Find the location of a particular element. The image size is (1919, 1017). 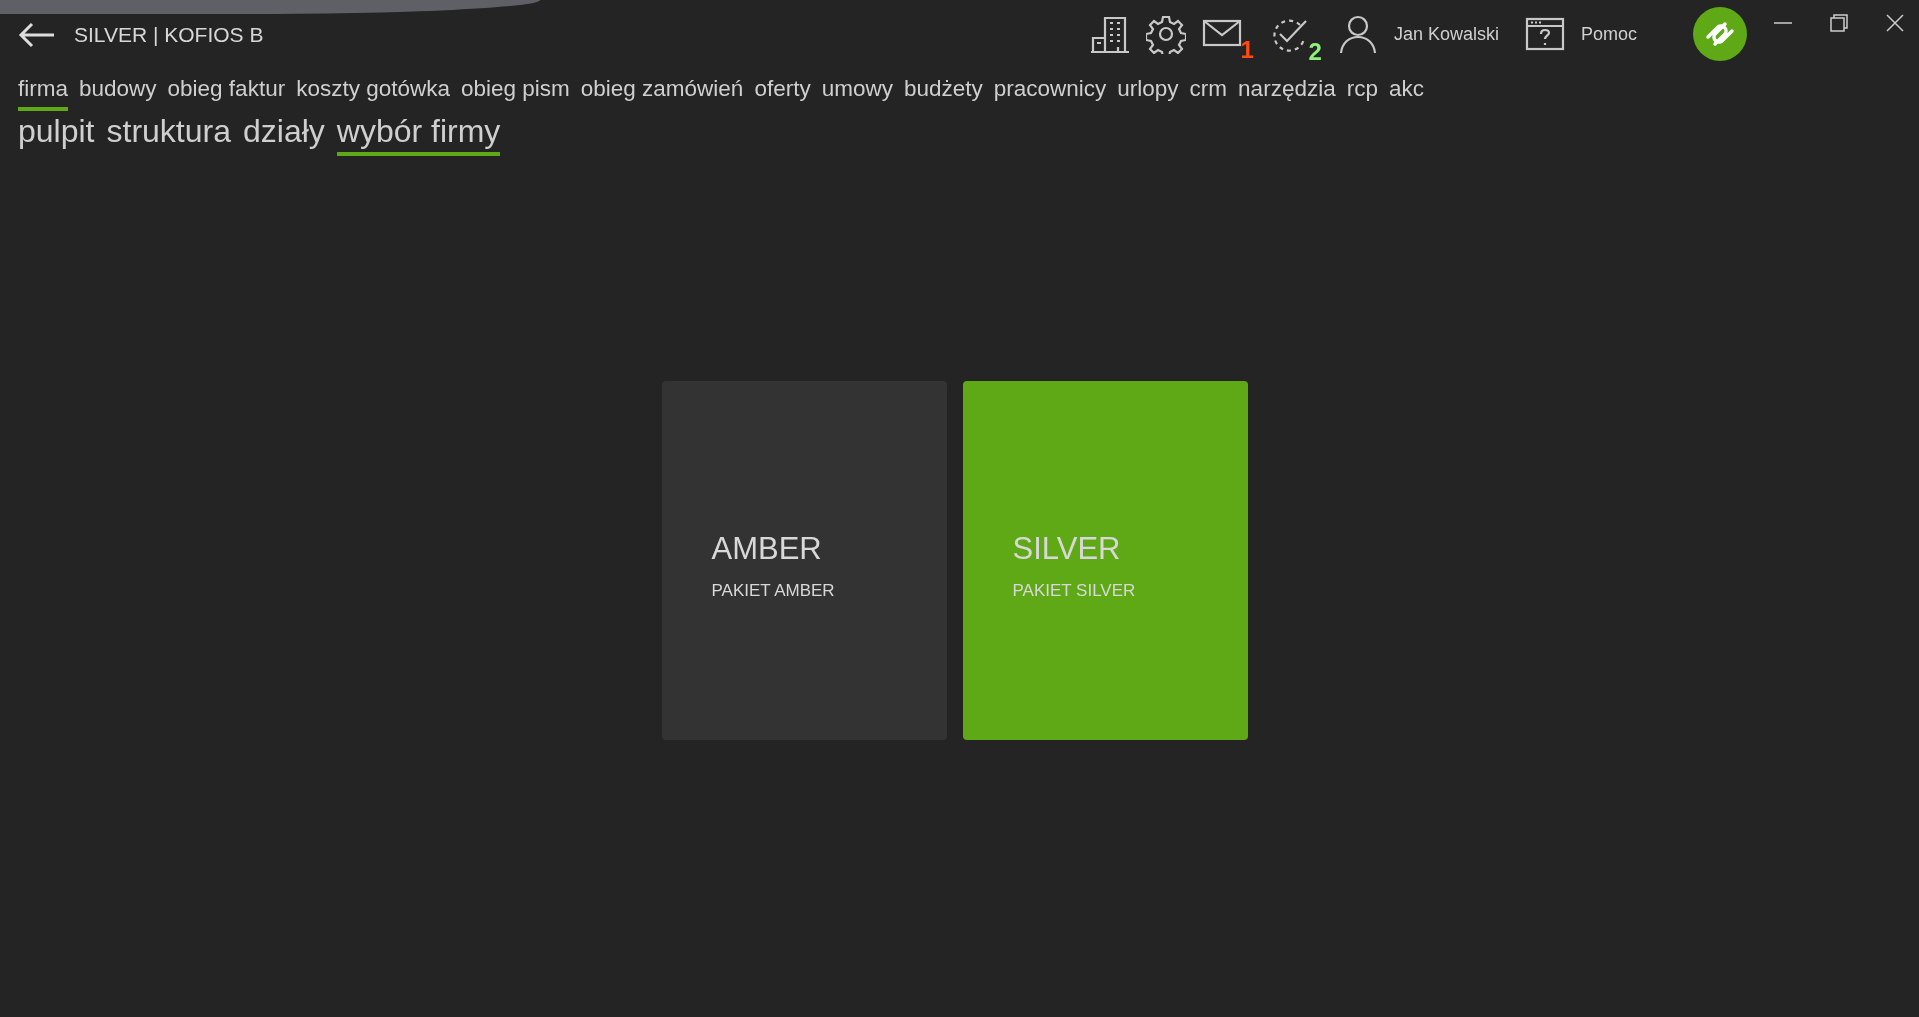

section-tab: pulpit is located at coordinates (56, 134).